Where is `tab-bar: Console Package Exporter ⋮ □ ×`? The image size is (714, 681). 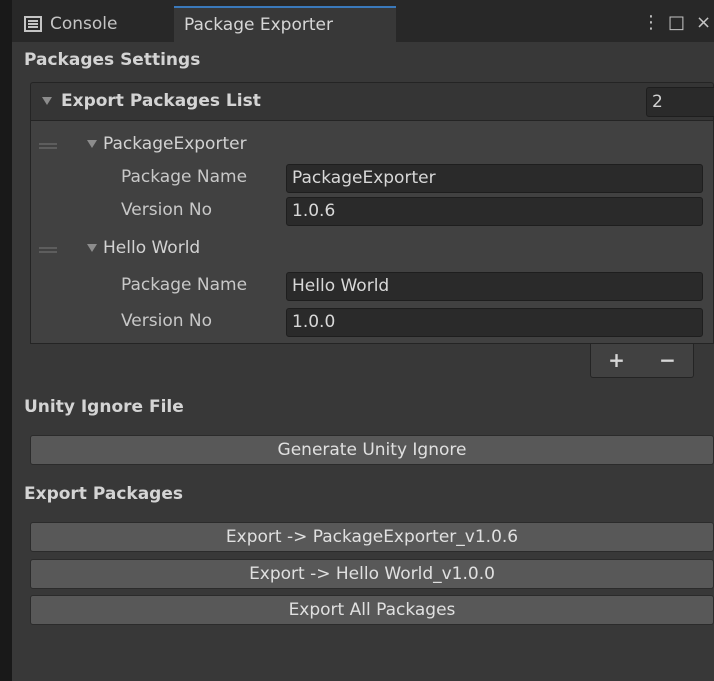
tab-bar: Console Package Exporter ⋮ □ × is located at coordinates (363, 21).